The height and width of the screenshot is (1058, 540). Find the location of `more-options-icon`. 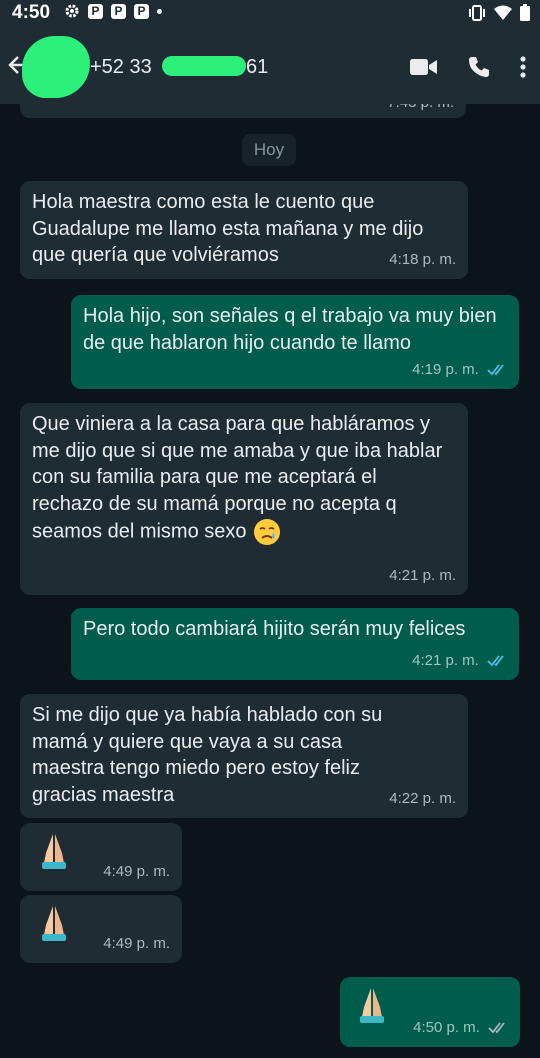

more-options-icon is located at coordinates (523, 67).